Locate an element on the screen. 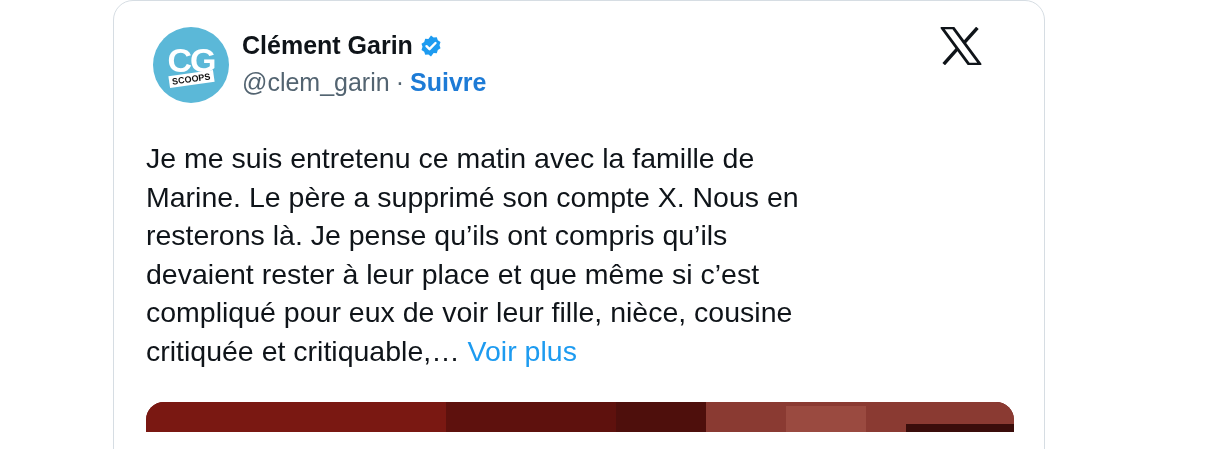 The height and width of the screenshot is (449, 1230). author-name: Clément Garin is located at coordinates (327, 45).